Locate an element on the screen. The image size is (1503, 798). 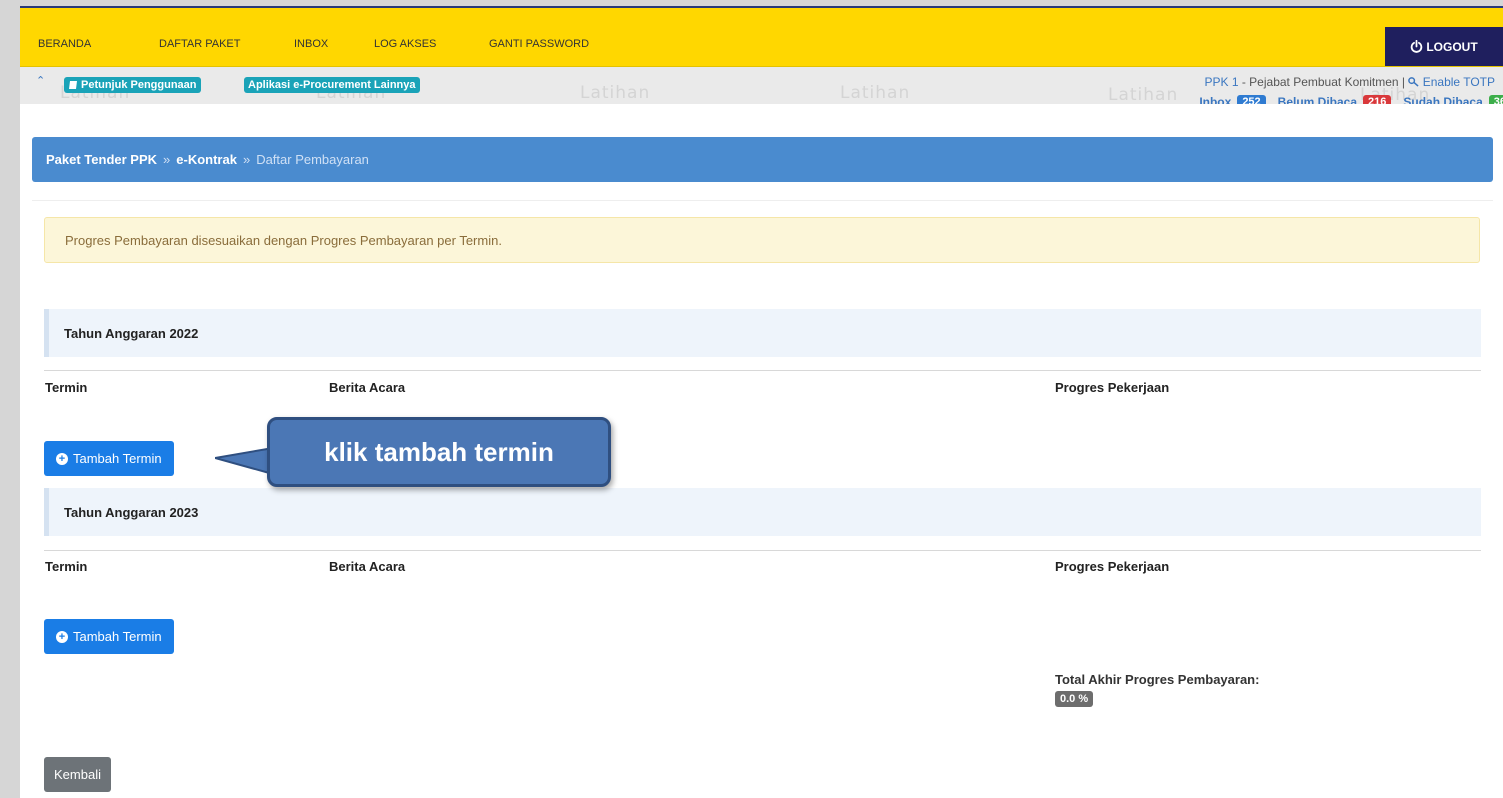
section-header-2022: Tahun Anggaran 2022 is located at coordinates (762, 333).